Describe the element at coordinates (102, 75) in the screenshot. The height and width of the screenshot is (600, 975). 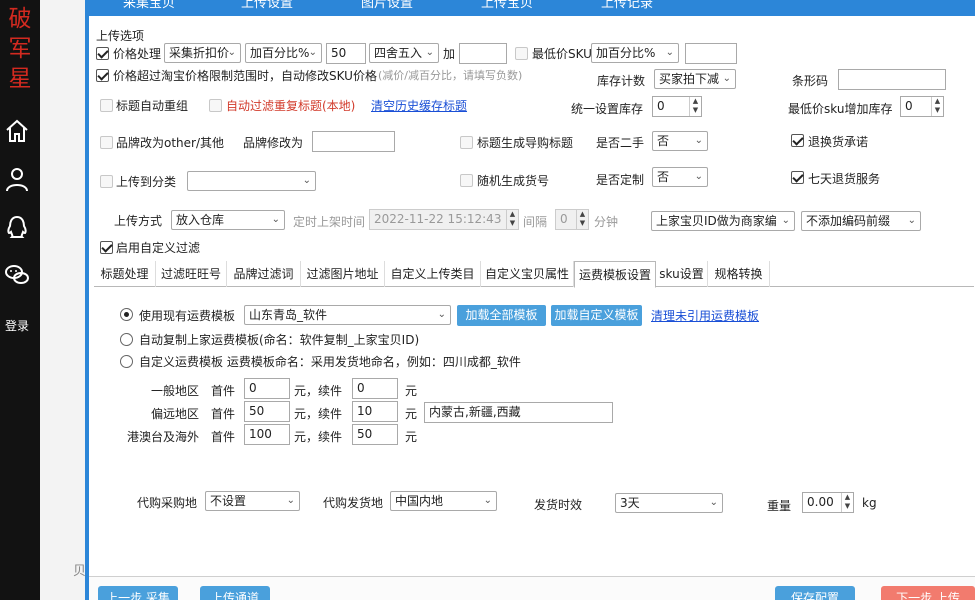
I see `auto-modify-checkbox` at that location.